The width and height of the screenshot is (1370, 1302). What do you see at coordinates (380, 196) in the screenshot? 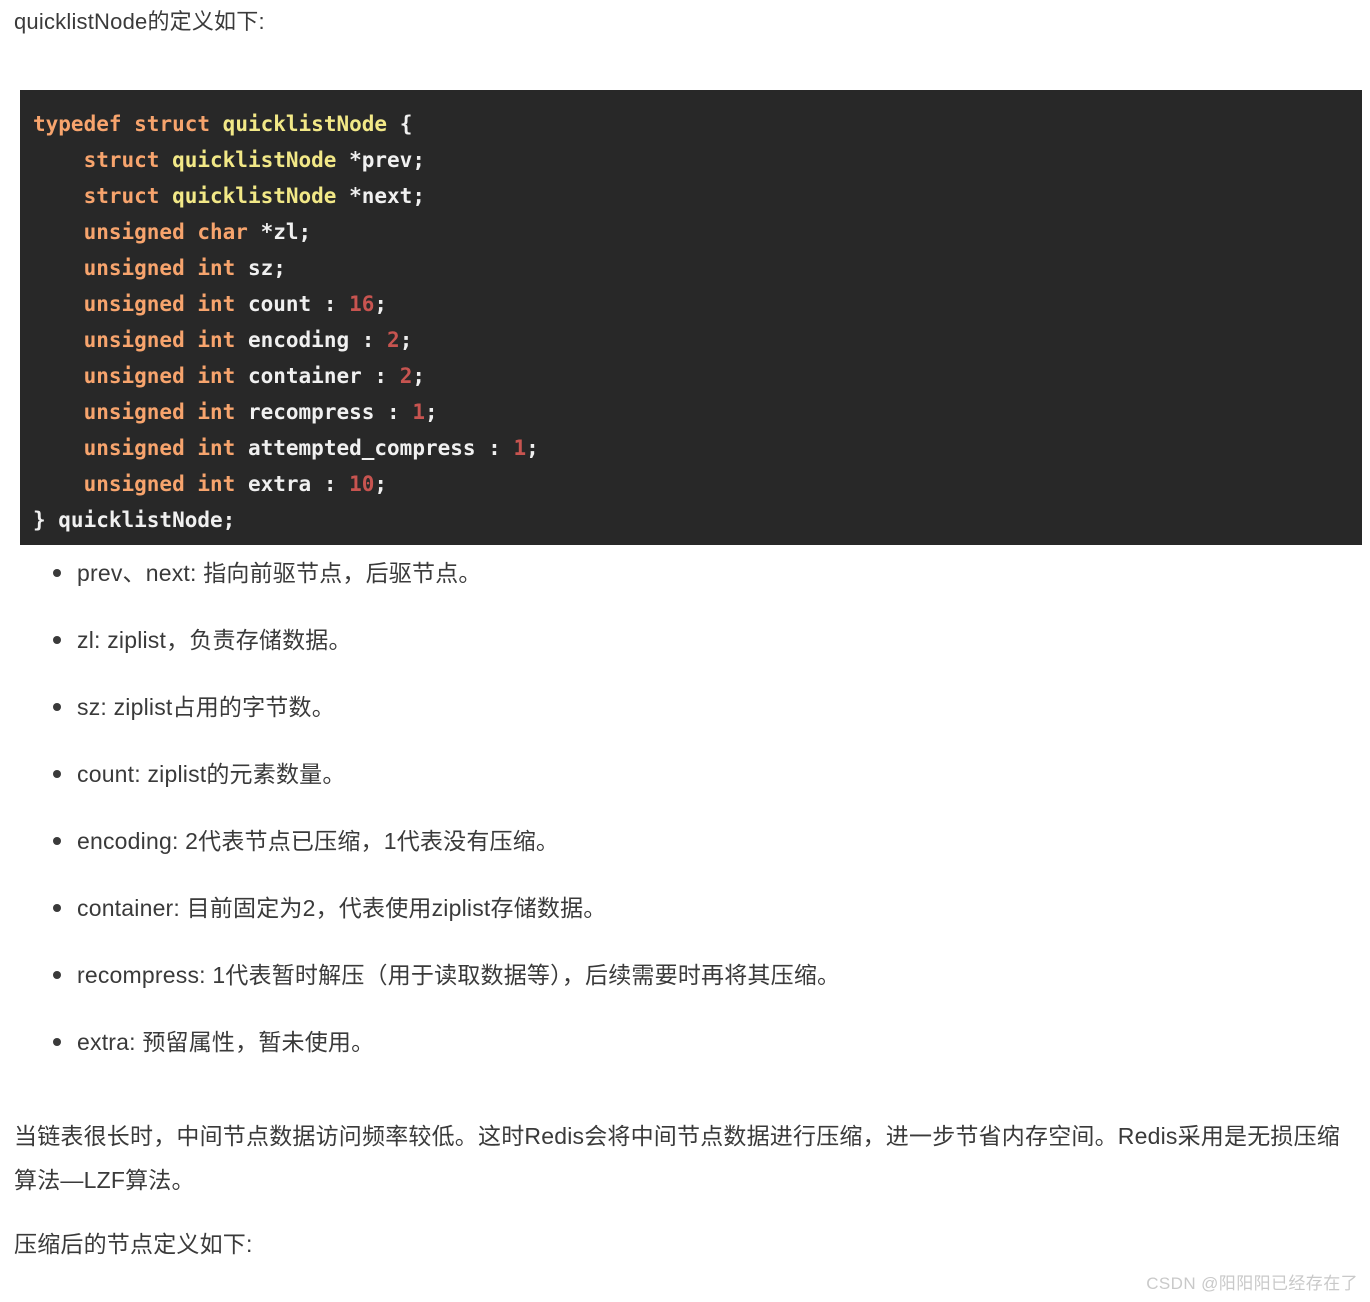
I see `code-token-plain: *next;` at bounding box center [380, 196].